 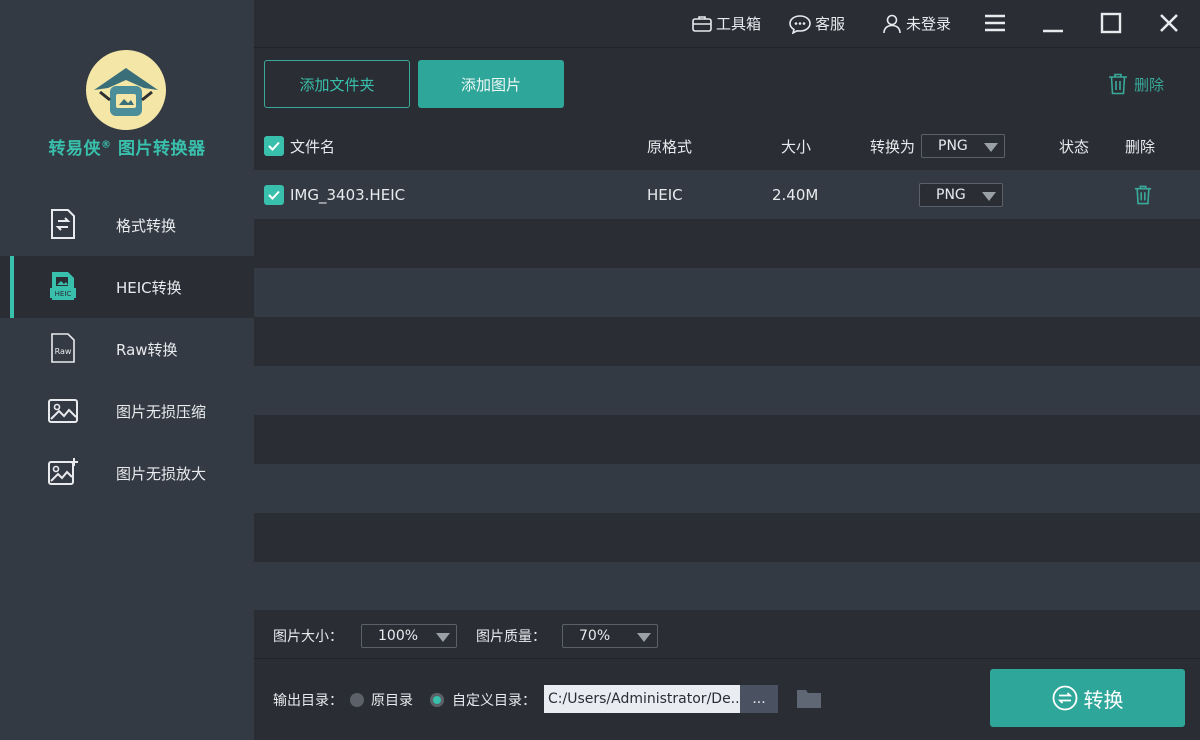 I want to click on chat-icon, so click(x=800, y=24).